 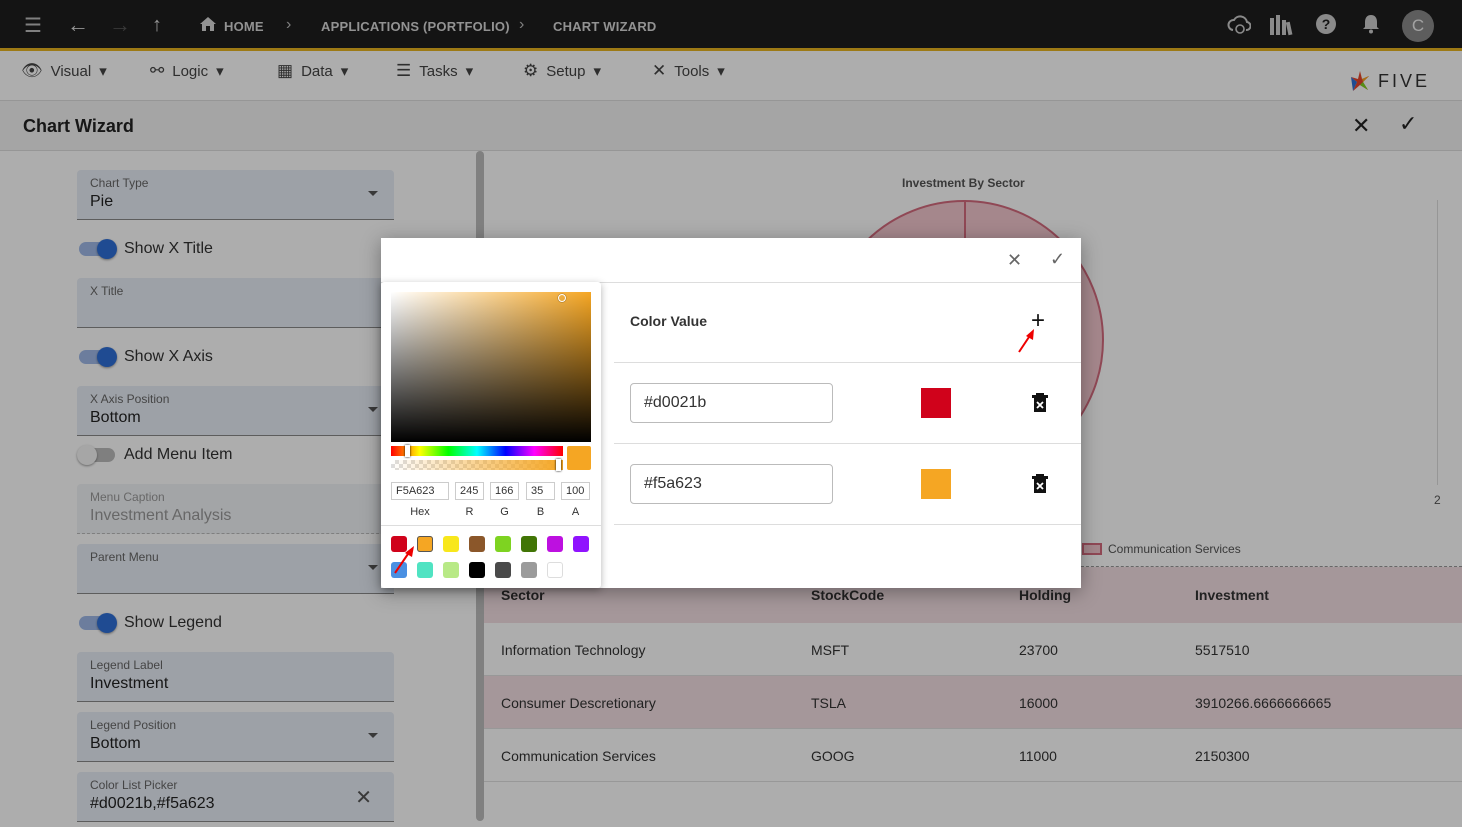 What do you see at coordinates (469, 512) in the screenshot?
I see `red-label: R` at bounding box center [469, 512].